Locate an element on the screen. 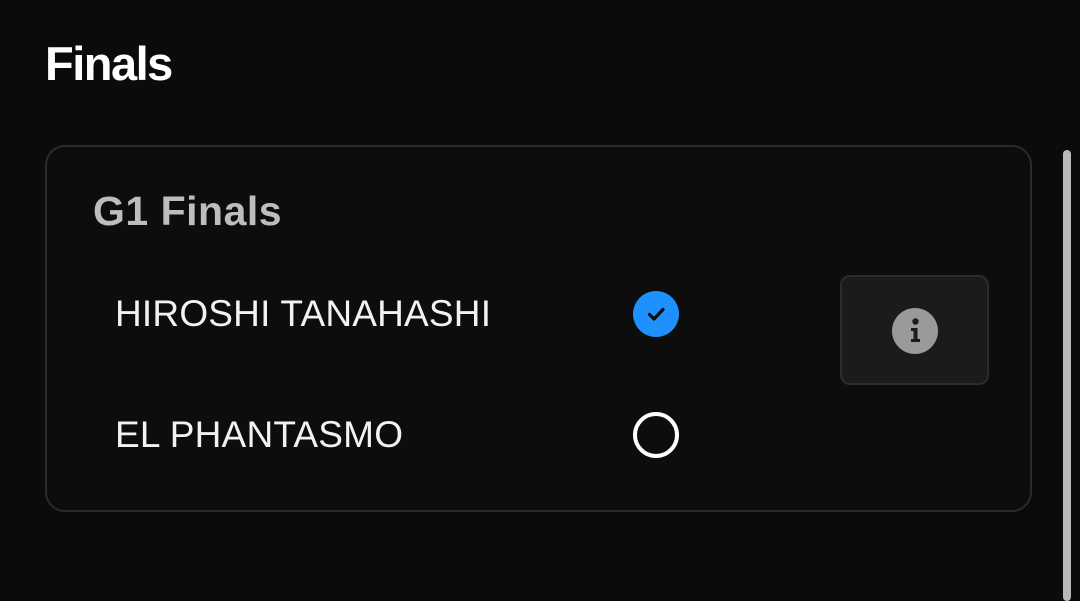  radio-checked-icon is located at coordinates (656, 314).